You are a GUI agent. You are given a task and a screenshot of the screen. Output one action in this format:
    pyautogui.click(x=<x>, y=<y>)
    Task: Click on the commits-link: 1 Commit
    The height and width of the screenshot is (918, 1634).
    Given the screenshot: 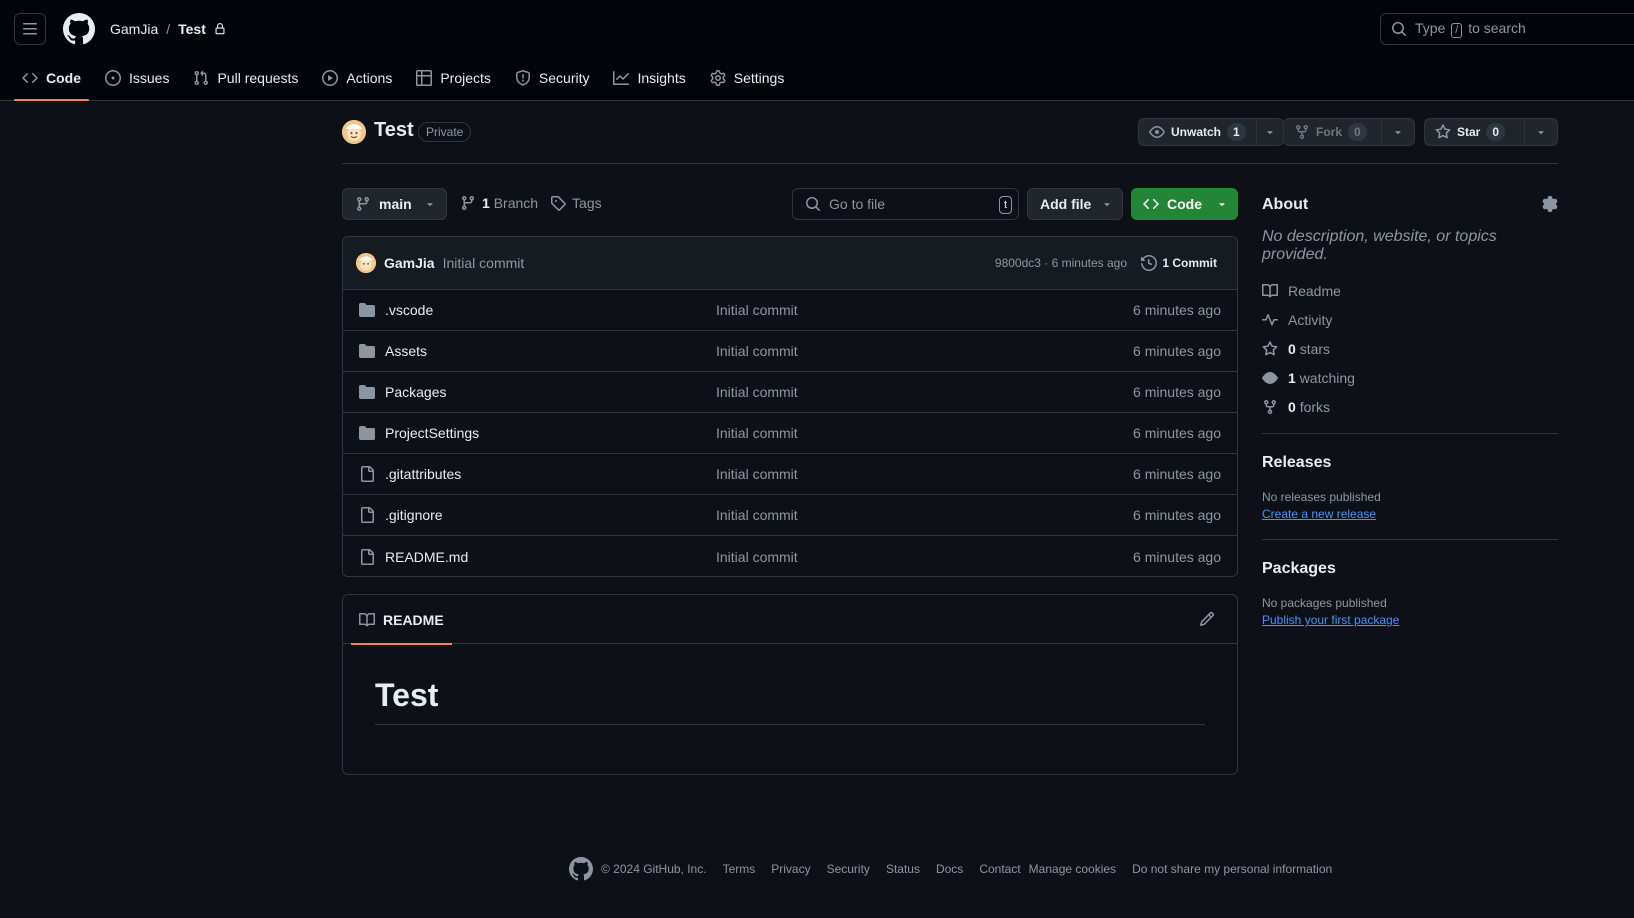 What is the action you would take?
    pyautogui.click(x=1179, y=263)
    